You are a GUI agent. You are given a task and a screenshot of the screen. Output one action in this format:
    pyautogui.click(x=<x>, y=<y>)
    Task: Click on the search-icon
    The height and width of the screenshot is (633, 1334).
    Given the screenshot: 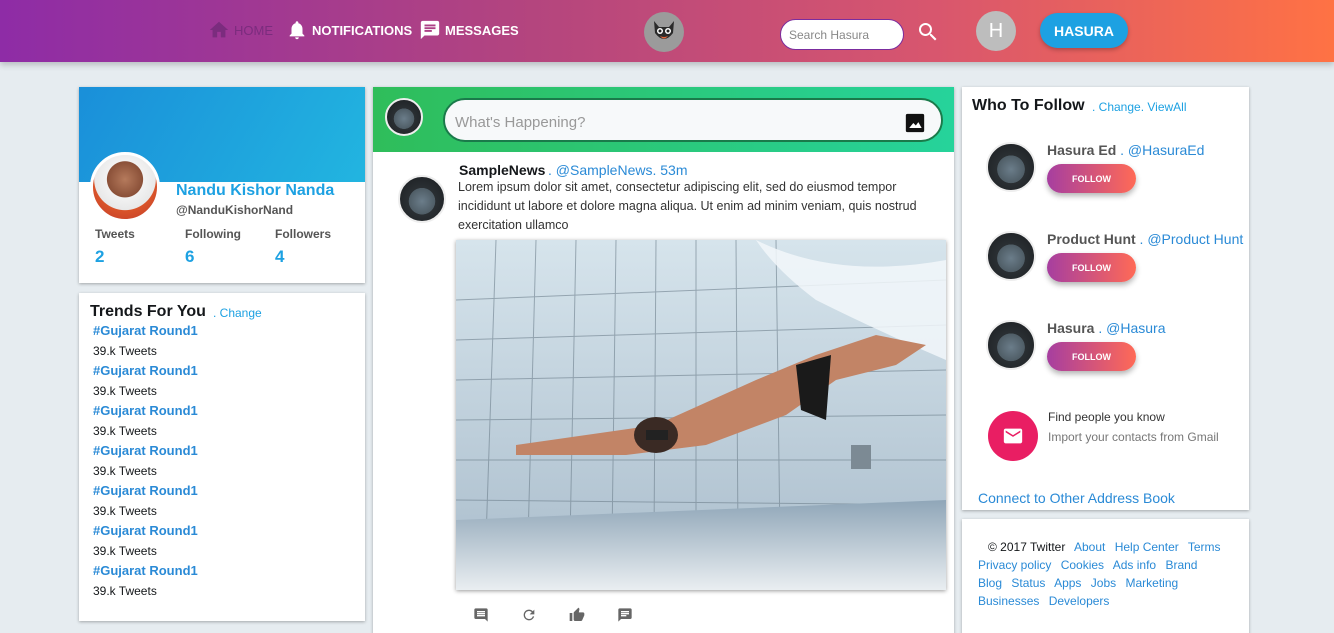 What is the action you would take?
    pyautogui.click(x=928, y=32)
    